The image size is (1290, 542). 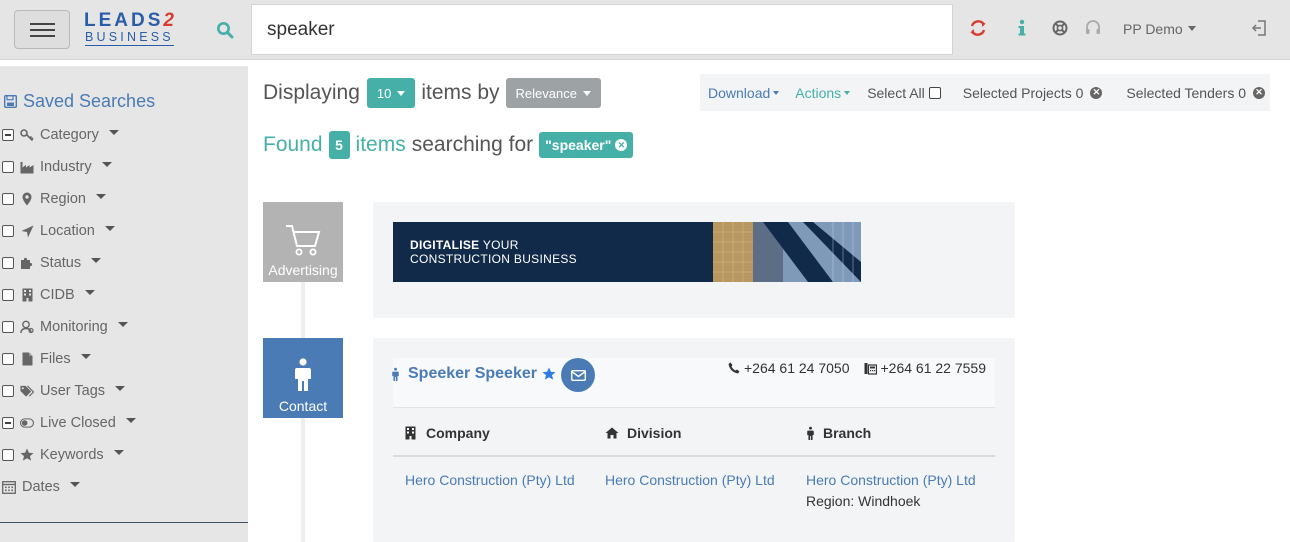 I want to click on home-icon, so click(x=612, y=433).